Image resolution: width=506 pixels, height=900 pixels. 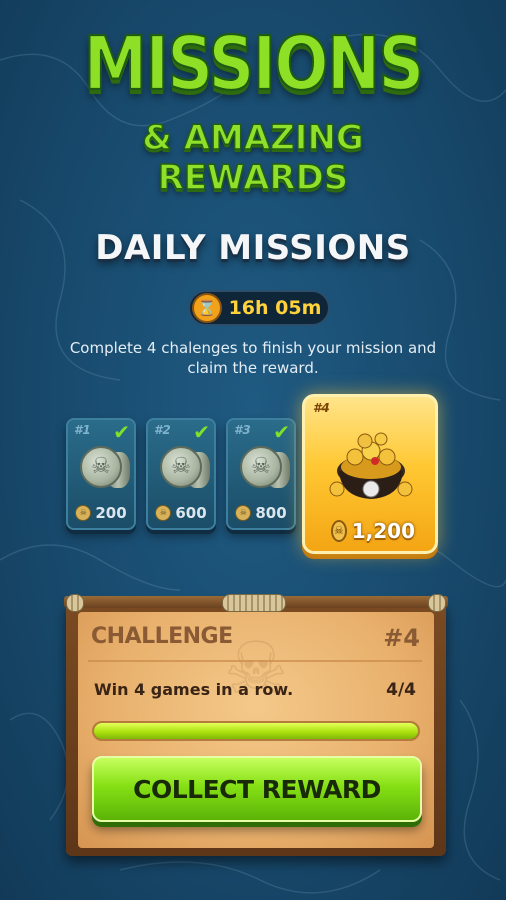 I want to click on reward-card-3: #3 ✔ ☠ ☠ 800, so click(x=261, y=474).